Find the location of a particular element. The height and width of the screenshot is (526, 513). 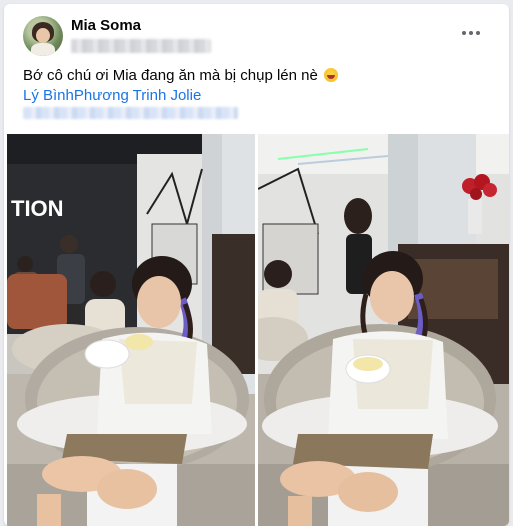

tag-link-2: Phương Trinh Jolie is located at coordinates (137, 95).